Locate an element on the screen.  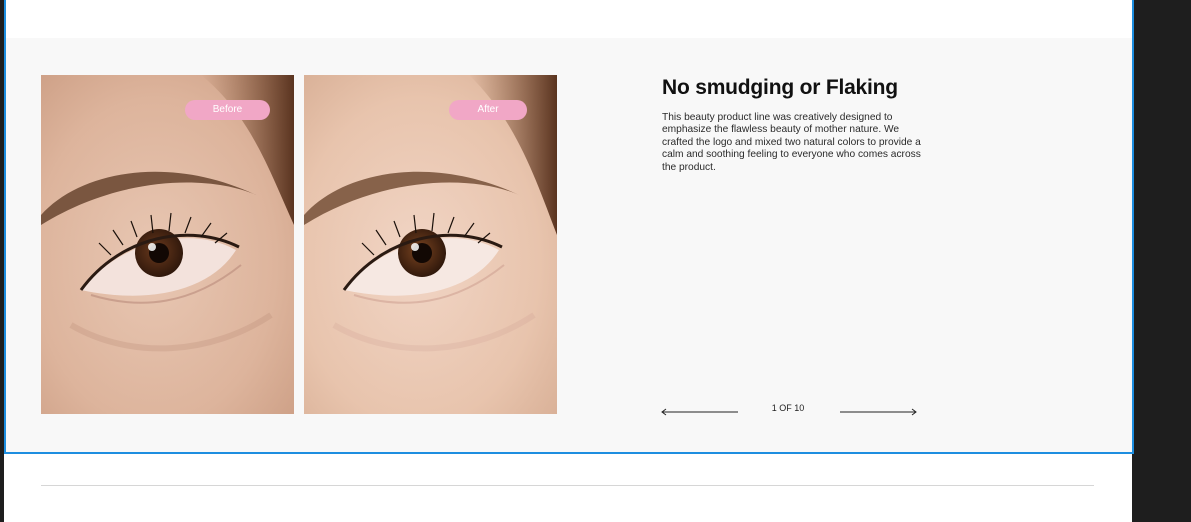
slide-title: No smudging or Flaking is located at coordinates (780, 87).